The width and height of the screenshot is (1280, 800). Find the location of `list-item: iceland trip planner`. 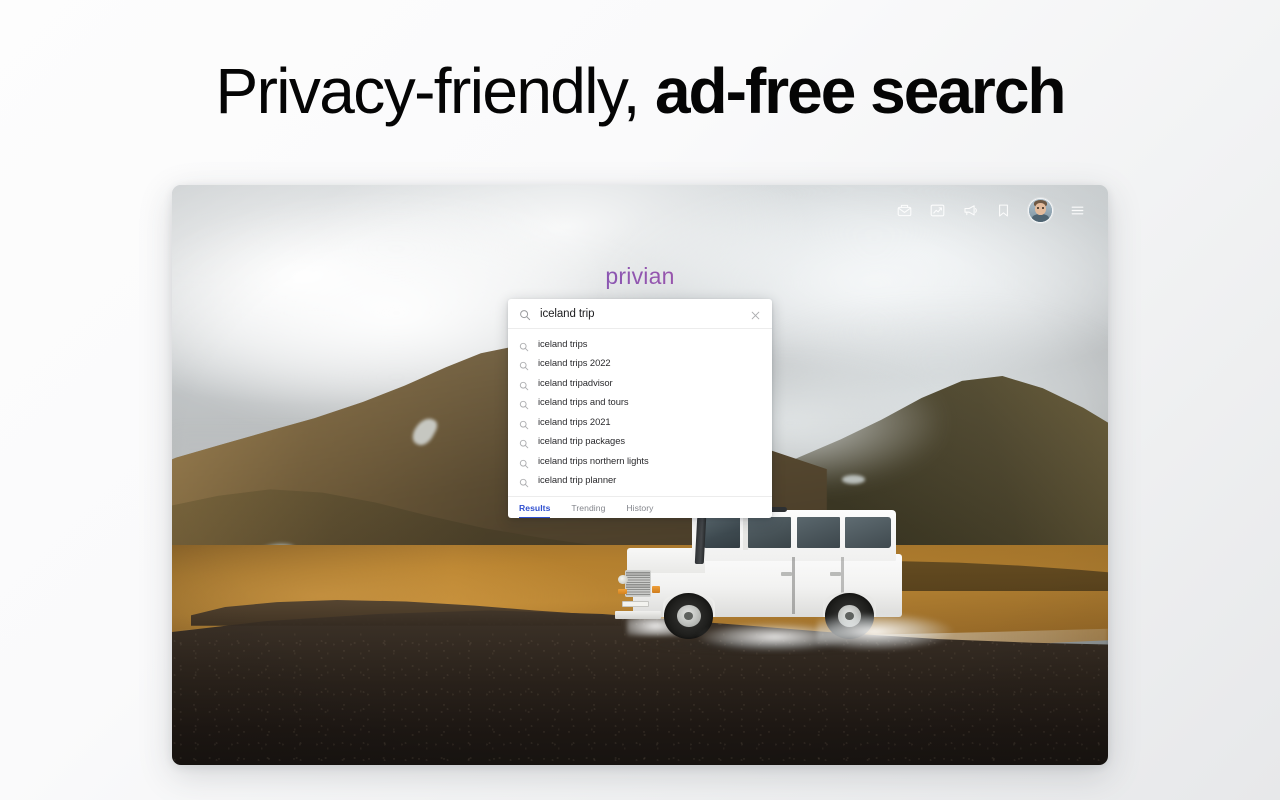

list-item: iceland trip planner is located at coordinates (640, 481).